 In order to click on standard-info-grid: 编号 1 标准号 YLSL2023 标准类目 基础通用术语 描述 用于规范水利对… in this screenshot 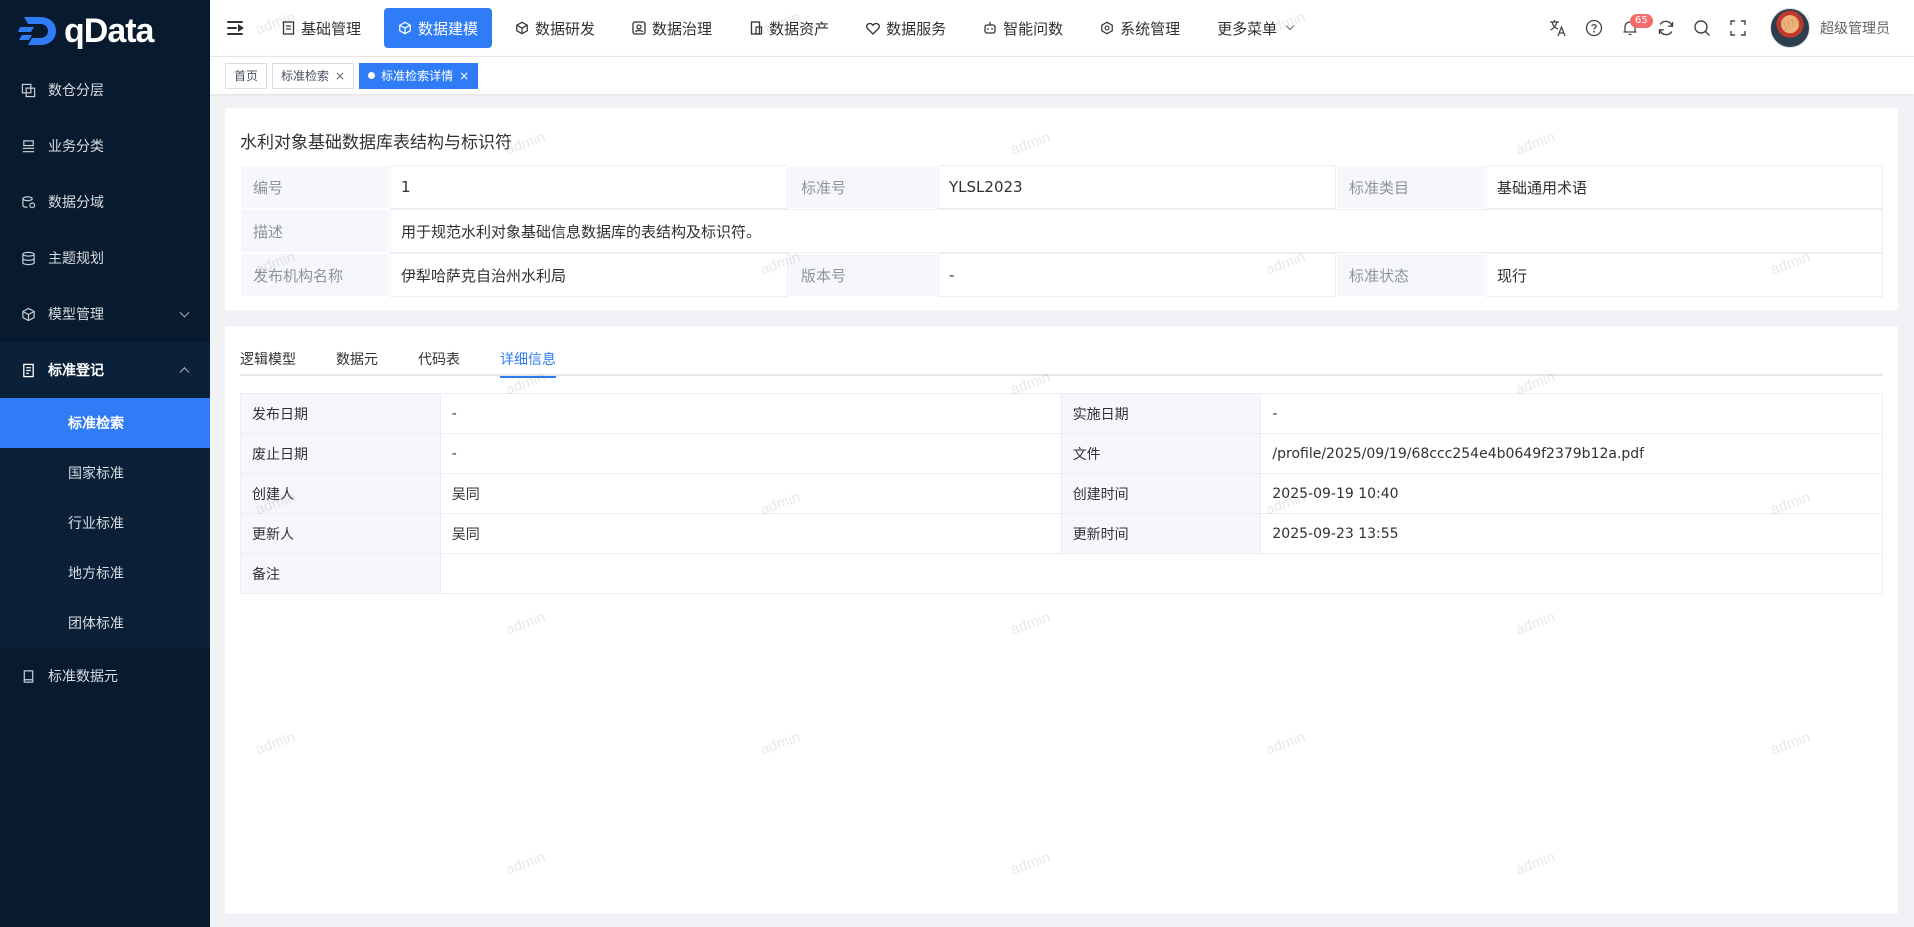, I will do `click(1061, 231)`.